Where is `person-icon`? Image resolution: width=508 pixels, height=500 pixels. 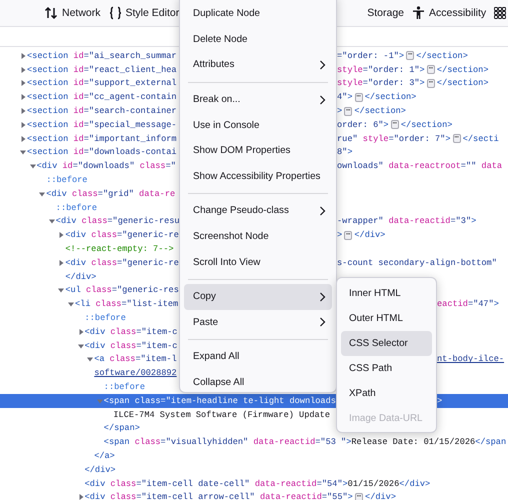
person-icon is located at coordinates (418, 13).